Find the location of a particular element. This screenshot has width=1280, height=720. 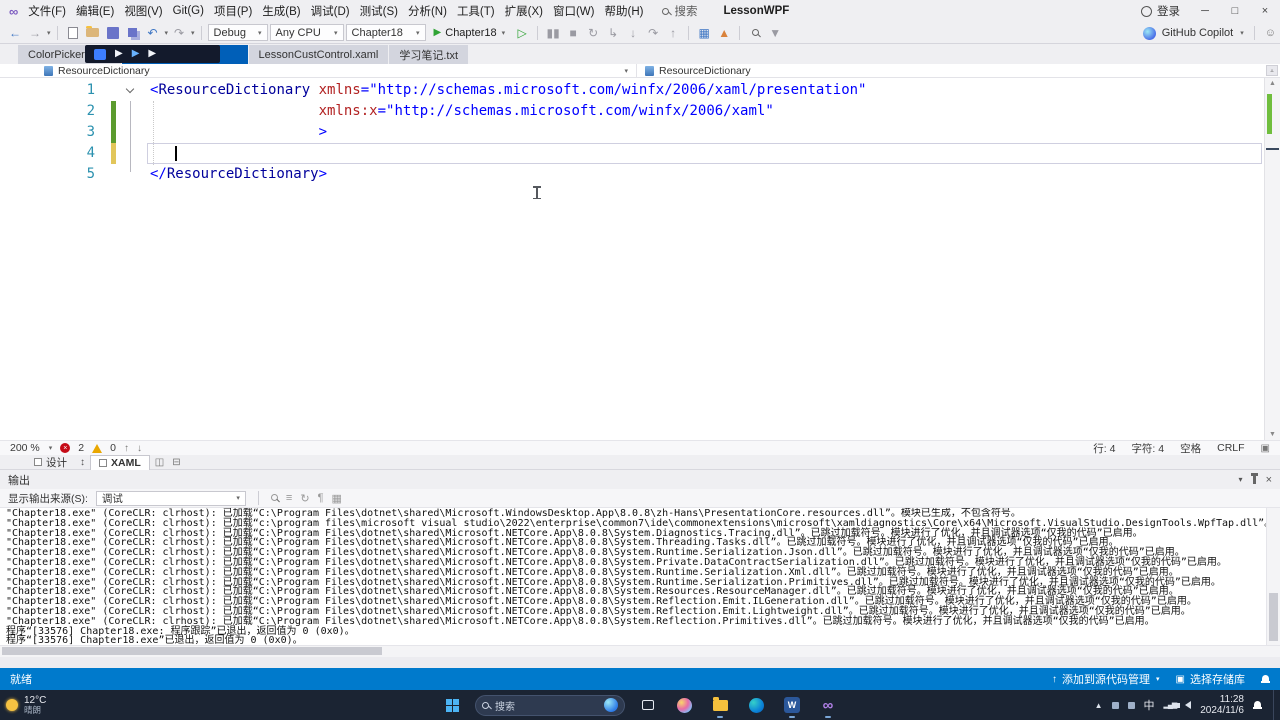

horizontal-split-icon: ⊟ is located at coordinates (176, 462).